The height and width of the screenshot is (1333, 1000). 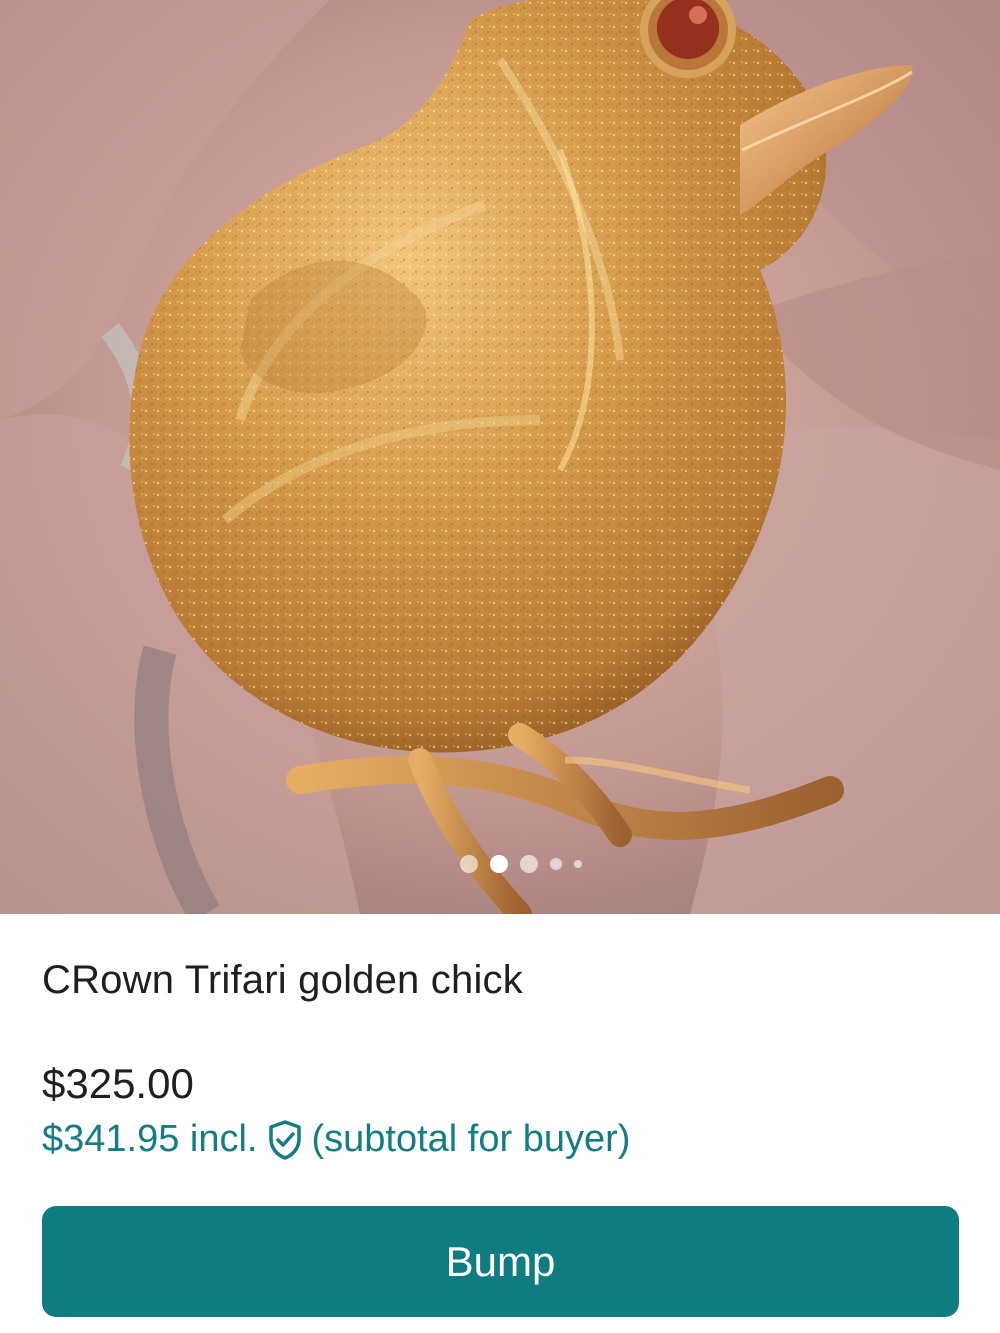 I want to click on listing-price: $325.00, so click(x=118, y=1083).